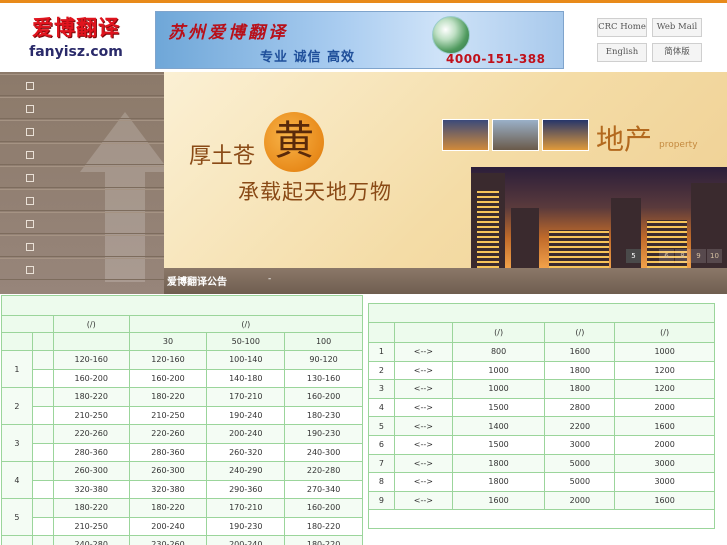  I want to click on table-cell: 5000, so click(580, 482).